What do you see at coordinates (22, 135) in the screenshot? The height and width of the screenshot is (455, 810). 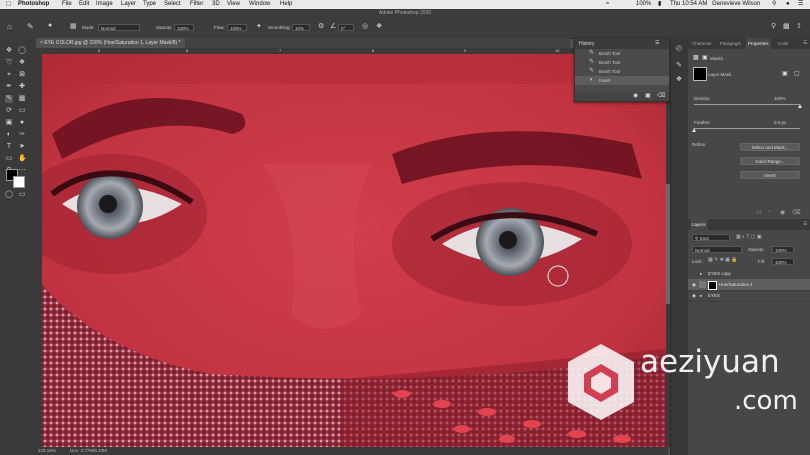 I see `pen-tool-icon: ✑` at bounding box center [22, 135].